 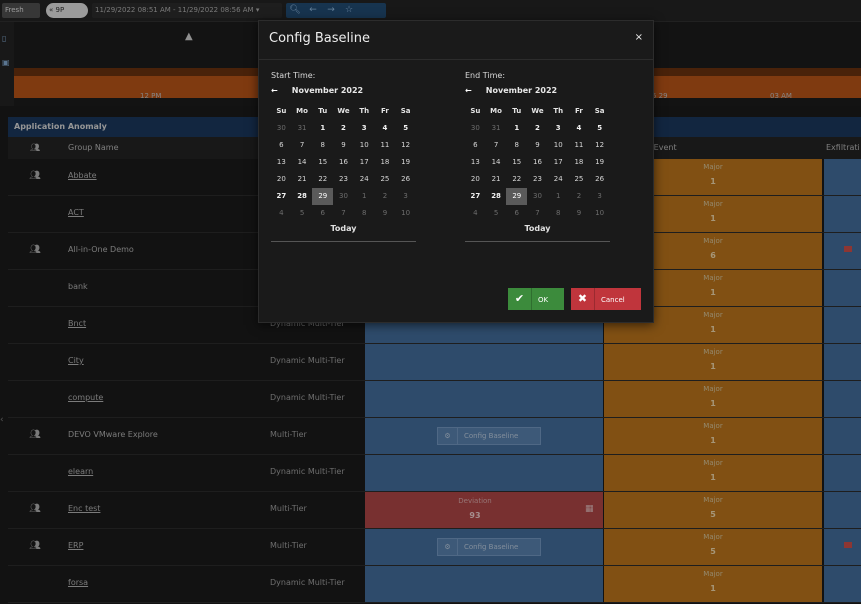 What do you see at coordinates (485, 75) in the screenshot?
I see `end-time-label: End Time:` at bounding box center [485, 75].